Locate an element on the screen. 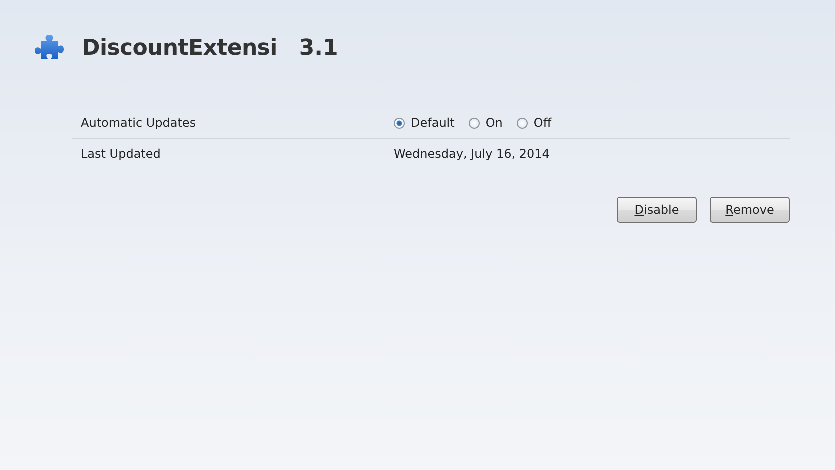  setting-label: Last Updated is located at coordinates (121, 154).